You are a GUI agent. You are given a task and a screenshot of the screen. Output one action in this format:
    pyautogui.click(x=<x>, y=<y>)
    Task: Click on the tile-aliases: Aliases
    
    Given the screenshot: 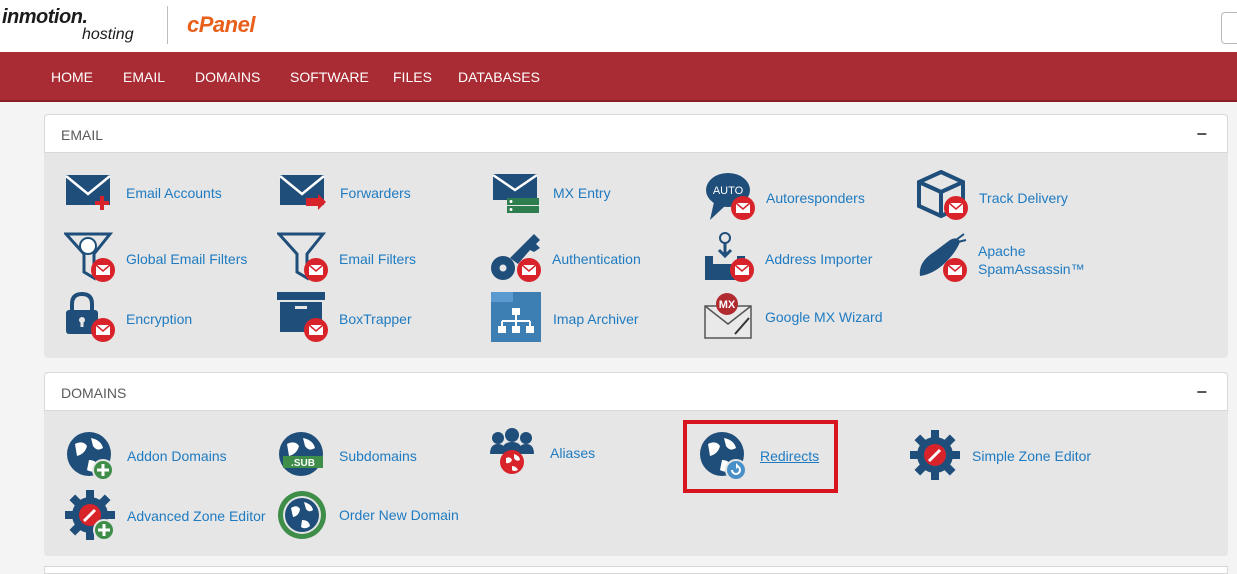 What is the action you would take?
    pyautogui.click(x=588, y=454)
    